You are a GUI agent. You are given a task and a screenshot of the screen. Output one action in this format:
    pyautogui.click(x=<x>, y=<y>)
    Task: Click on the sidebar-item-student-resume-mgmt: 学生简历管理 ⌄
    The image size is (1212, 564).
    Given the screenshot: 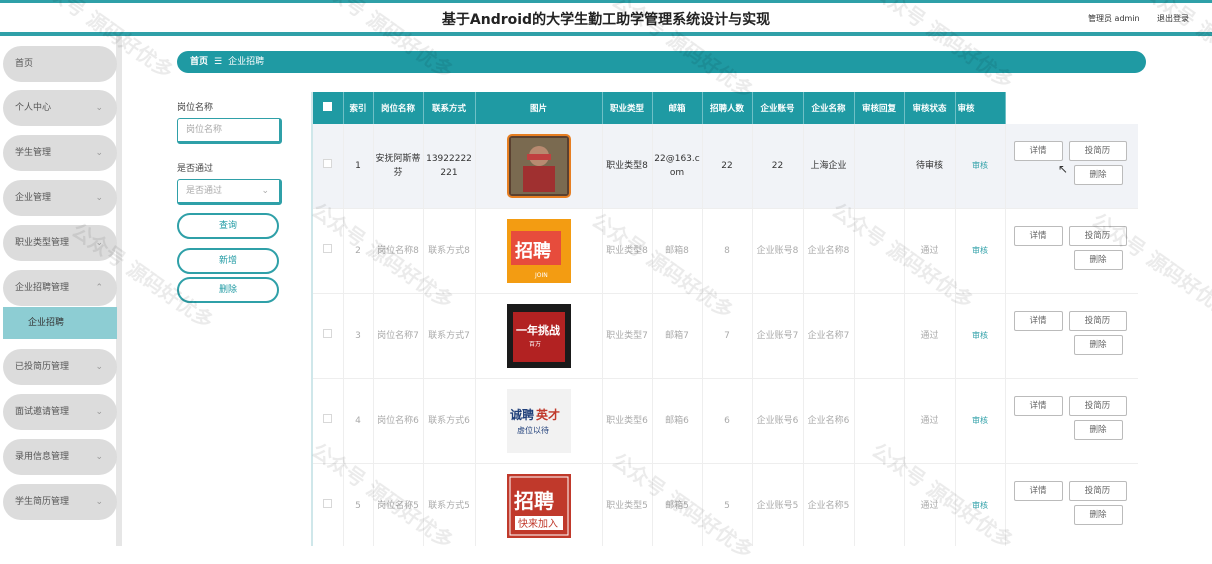 What is the action you would take?
    pyautogui.click(x=60, y=502)
    